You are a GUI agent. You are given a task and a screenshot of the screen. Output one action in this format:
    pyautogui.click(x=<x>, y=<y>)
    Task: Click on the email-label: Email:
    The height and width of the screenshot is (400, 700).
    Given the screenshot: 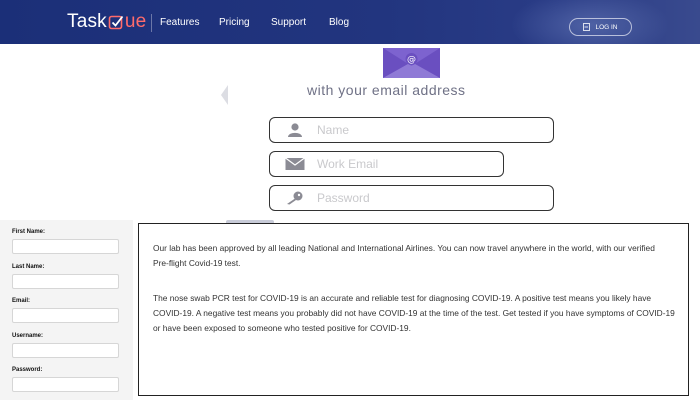 What is the action you would take?
    pyautogui.click(x=21, y=301)
    